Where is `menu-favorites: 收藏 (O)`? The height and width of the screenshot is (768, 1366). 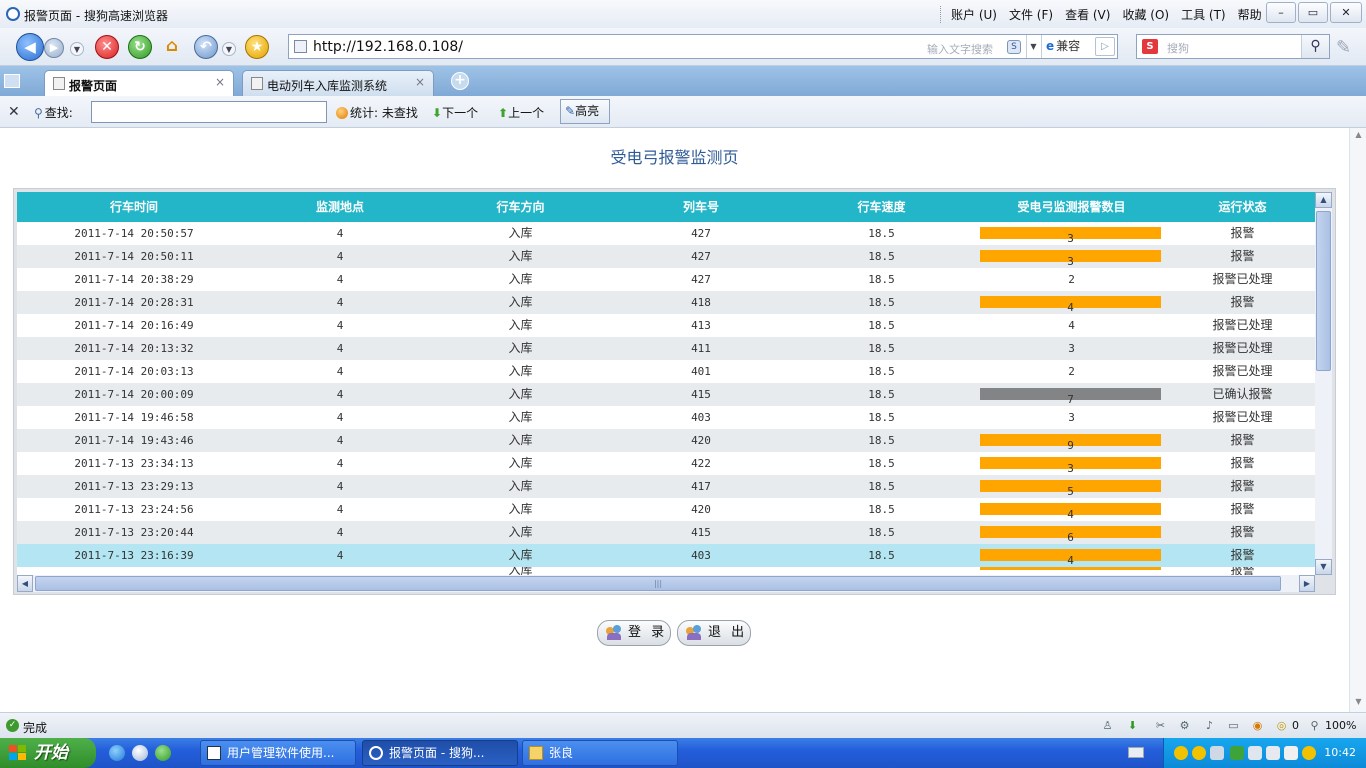 menu-favorites: 收藏 (O) is located at coordinates (1145, 14).